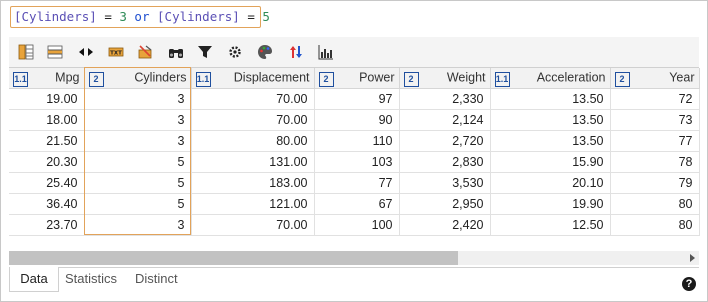  What do you see at coordinates (444, 225) in the screenshot?
I see `cell-weight: 2,420` at bounding box center [444, 225].